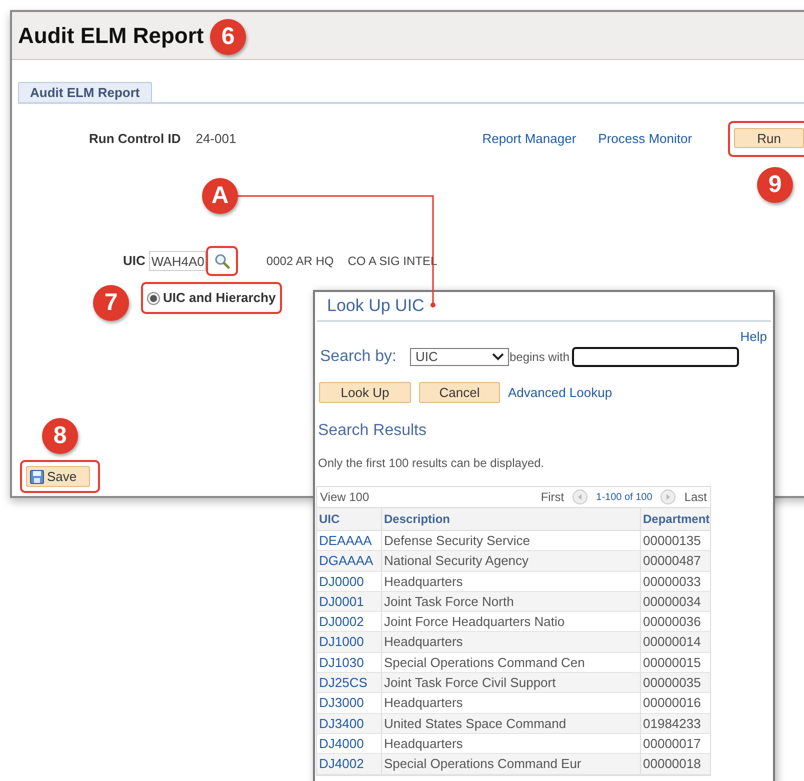 This screenshot has width=804, height=781. What do you see at coordinates (85, 92) in the screenshot?
I see `tab: Audit ELM Report` at bounding box center [85, 92].